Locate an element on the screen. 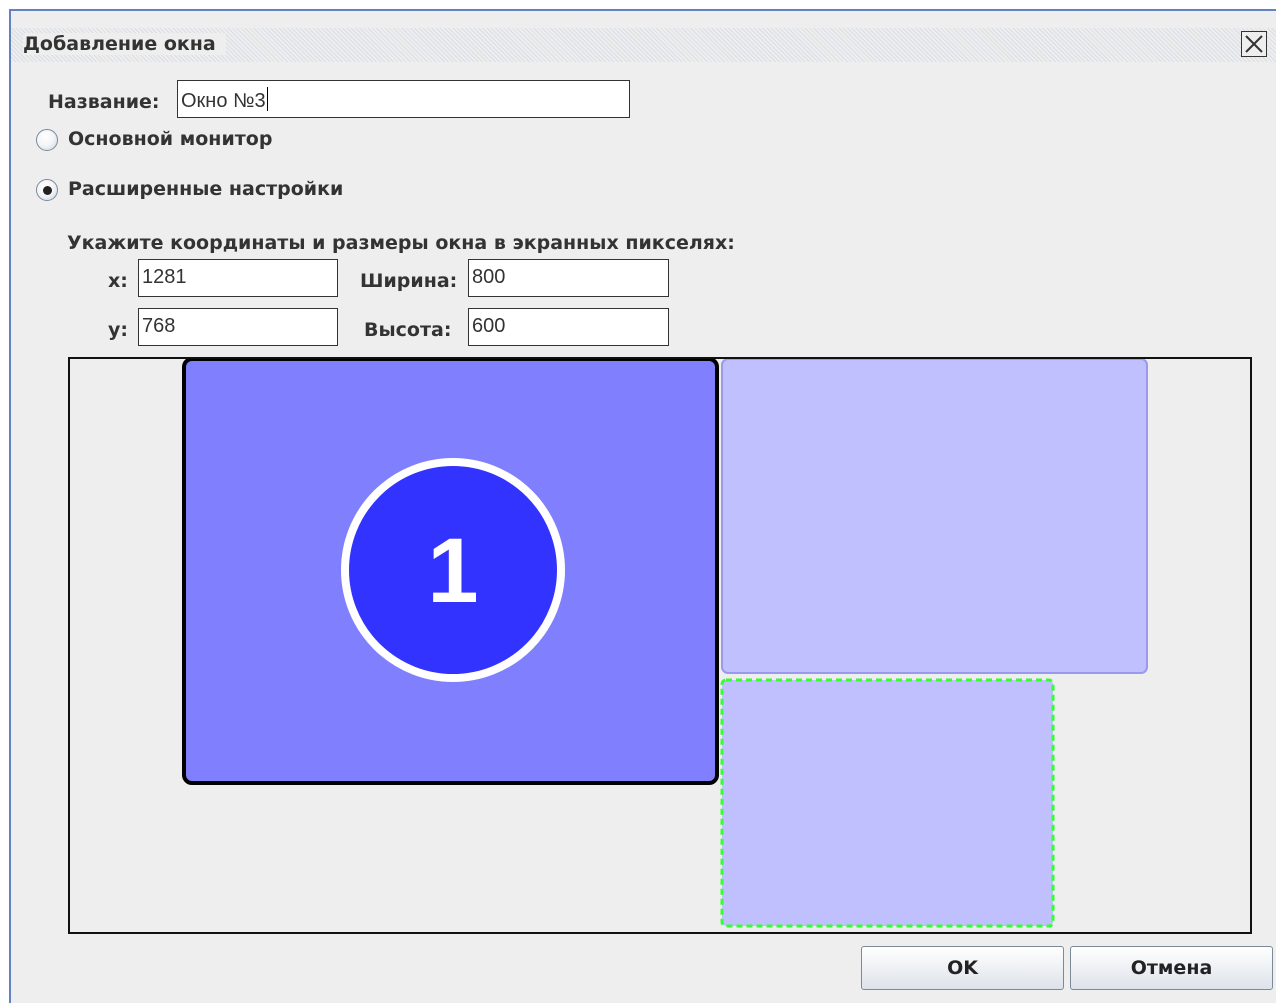 Image resolution: width=1276 pixels, height=1003 pixels. radio-advanced-label: Расширенные настройки is located at coordinates (205, 189).